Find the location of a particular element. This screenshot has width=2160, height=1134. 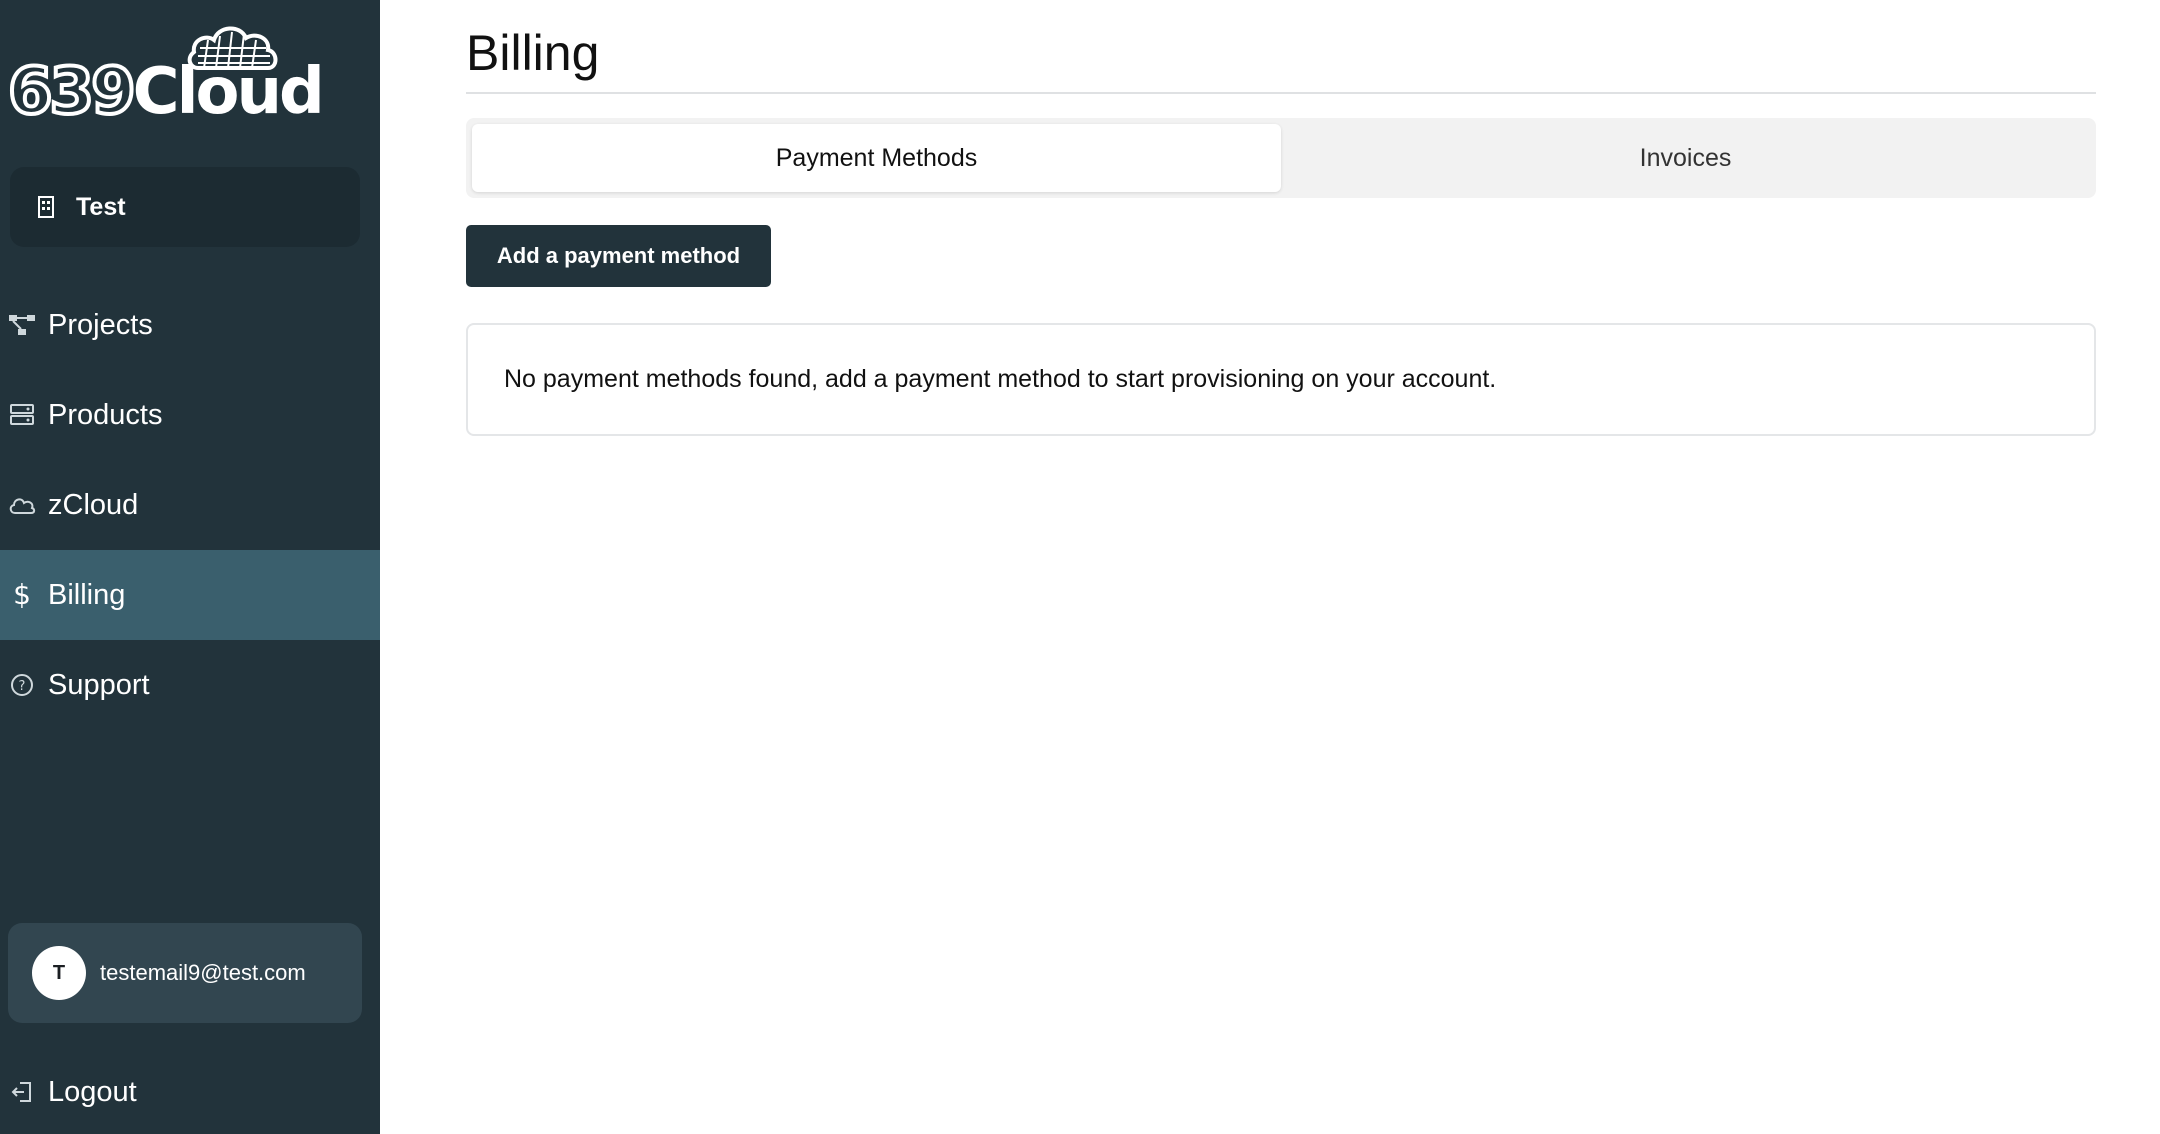

brand-word: Cloud is located at coordinates (228, 92).